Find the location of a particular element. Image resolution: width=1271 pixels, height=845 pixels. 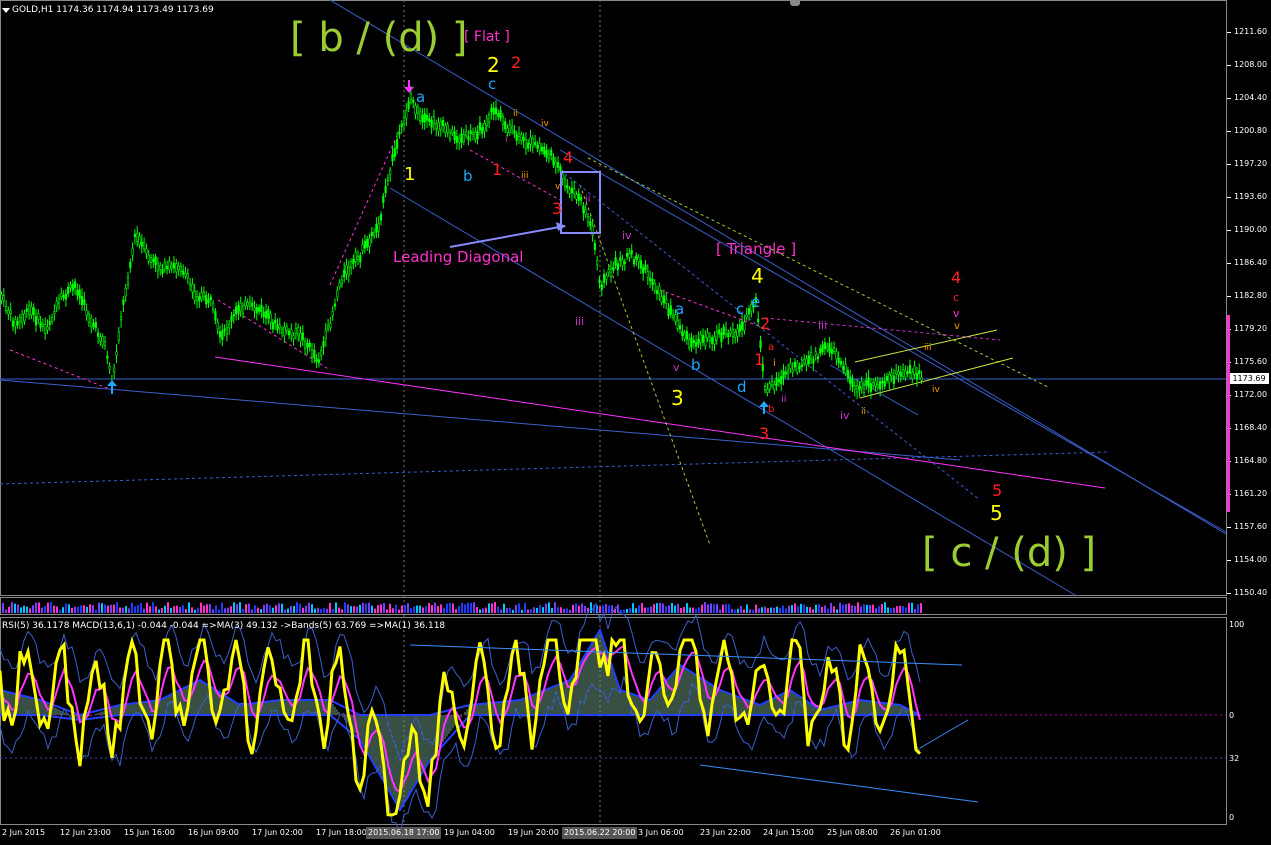

wave-5-yellow: 5 is located at coordinates (996, 513).